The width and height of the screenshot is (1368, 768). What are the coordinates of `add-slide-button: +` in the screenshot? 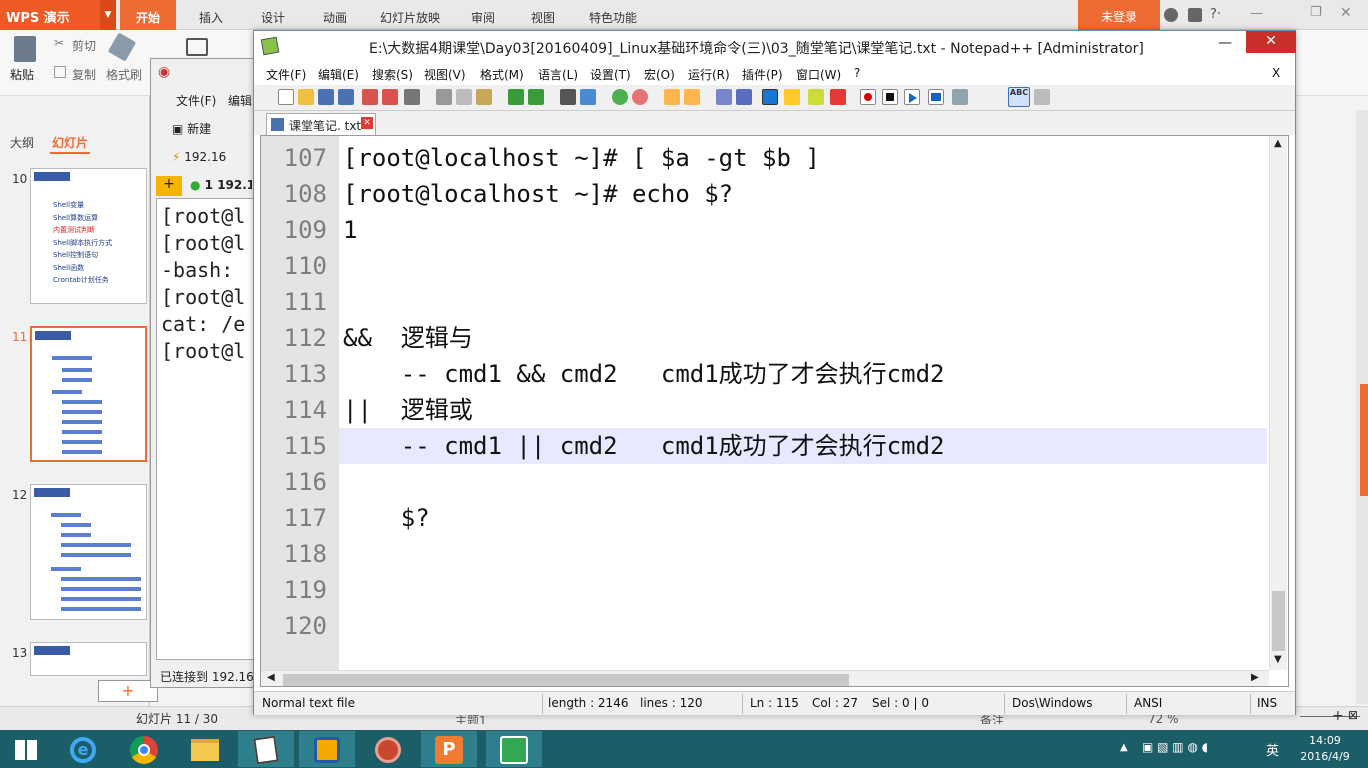 It's located at (128, 691).